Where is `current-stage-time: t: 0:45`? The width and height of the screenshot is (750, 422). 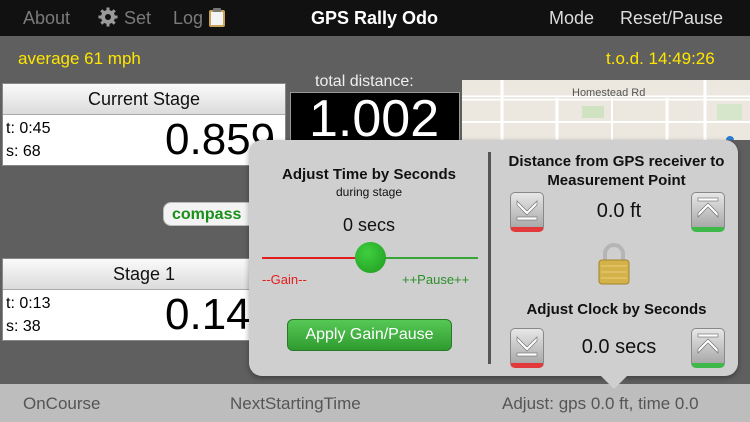 current-stage-time: t: 0:45 is located at coordinates (28, 128).